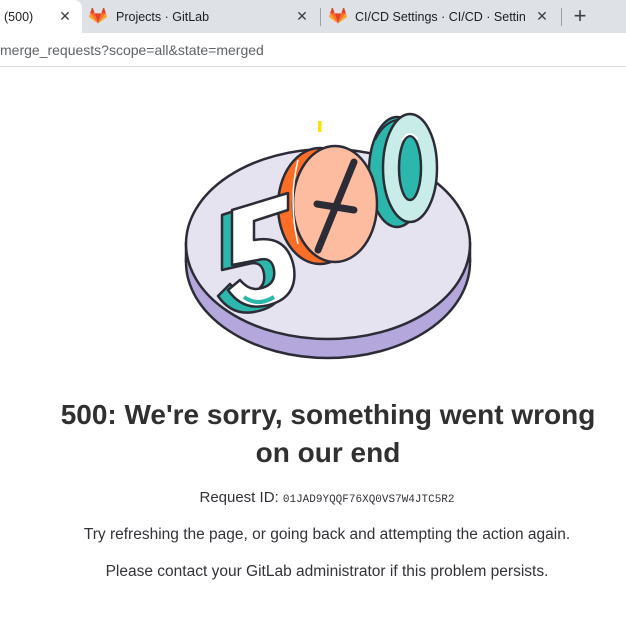 The height and width of the screenshot is (619, 626). I want to click on tab-error-500: (500) ✕, so click(41, 16).